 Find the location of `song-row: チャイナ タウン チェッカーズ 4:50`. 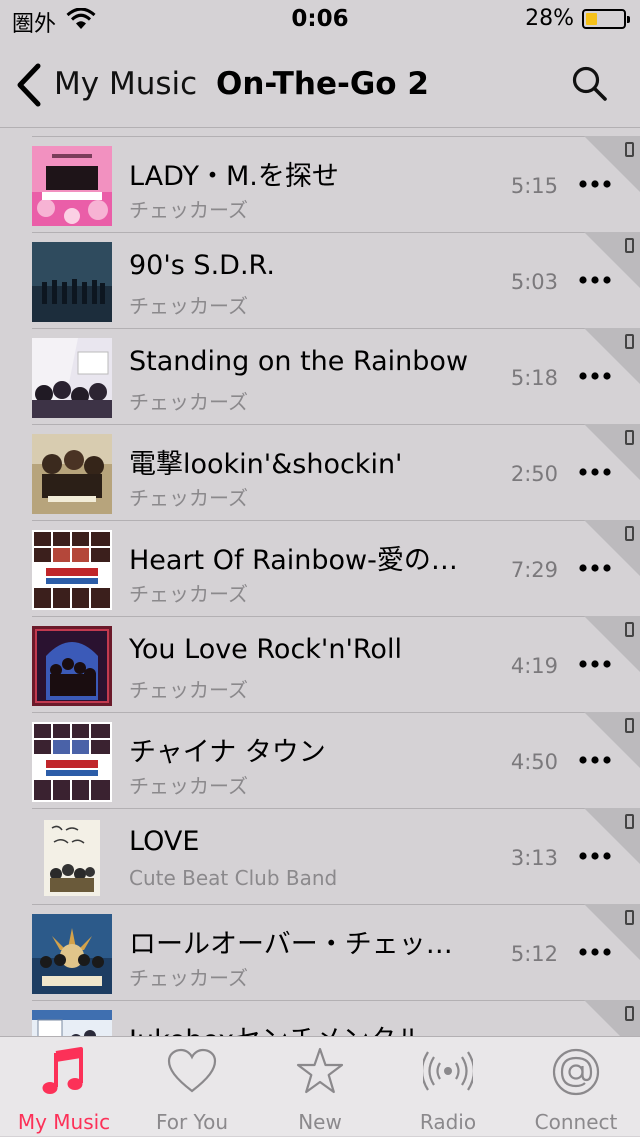

song-row: チャイナ タウン チェッカーズ 4:50 is located at coordinates (320, 760).